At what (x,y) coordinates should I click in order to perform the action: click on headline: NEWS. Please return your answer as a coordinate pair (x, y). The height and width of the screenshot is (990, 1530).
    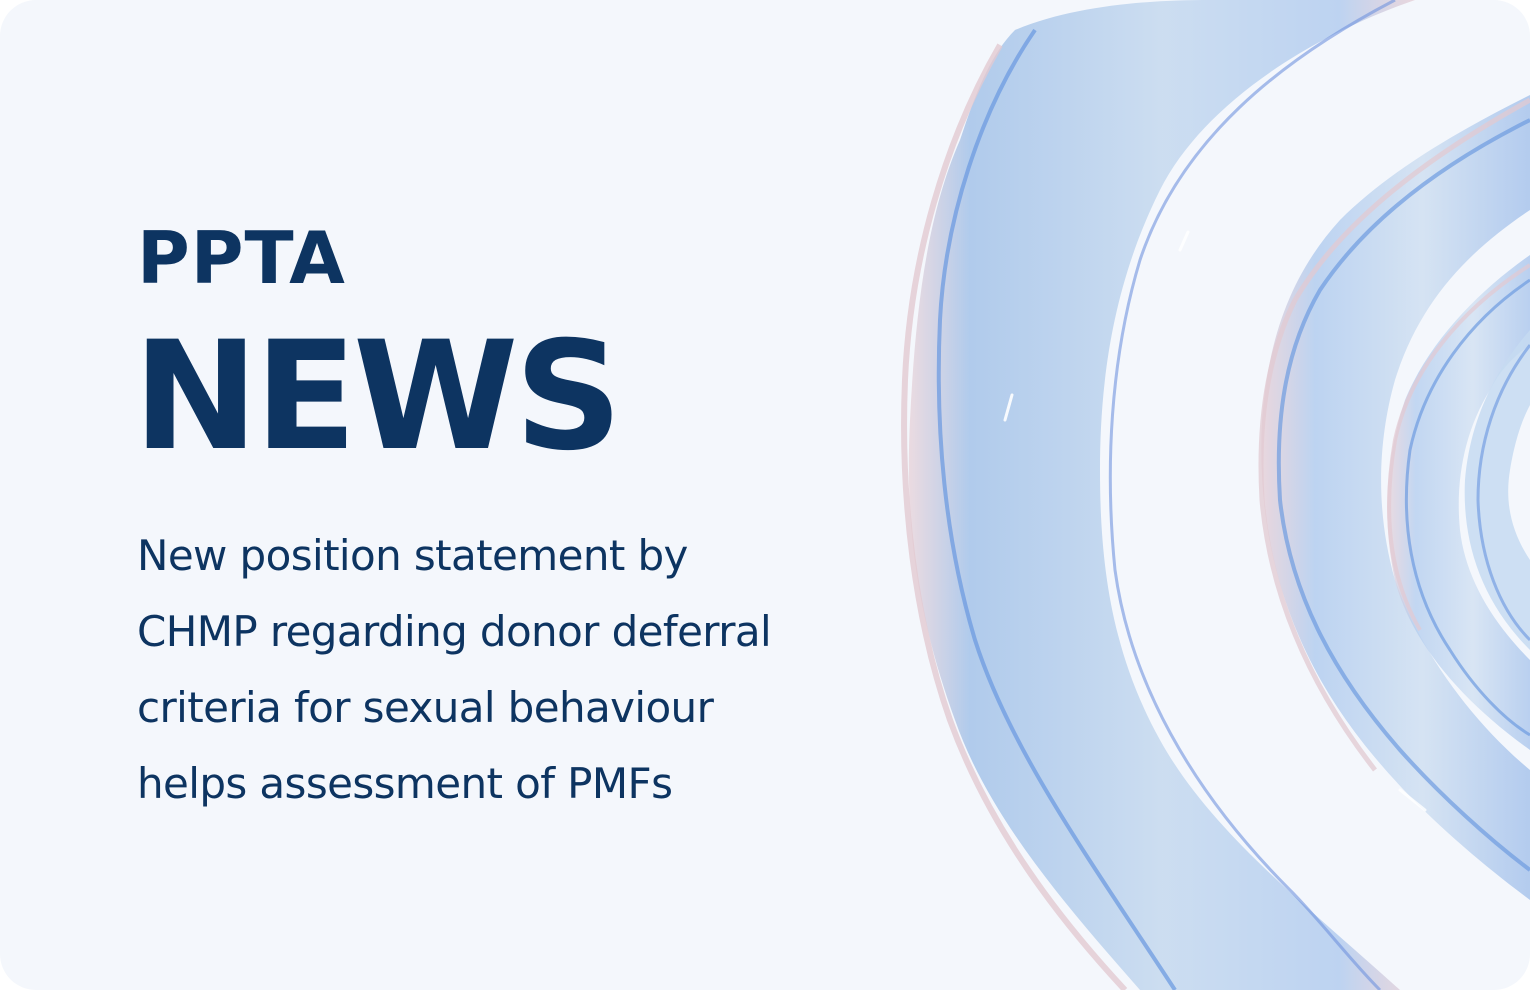
    Looking at the image, I should click on (378, 397).